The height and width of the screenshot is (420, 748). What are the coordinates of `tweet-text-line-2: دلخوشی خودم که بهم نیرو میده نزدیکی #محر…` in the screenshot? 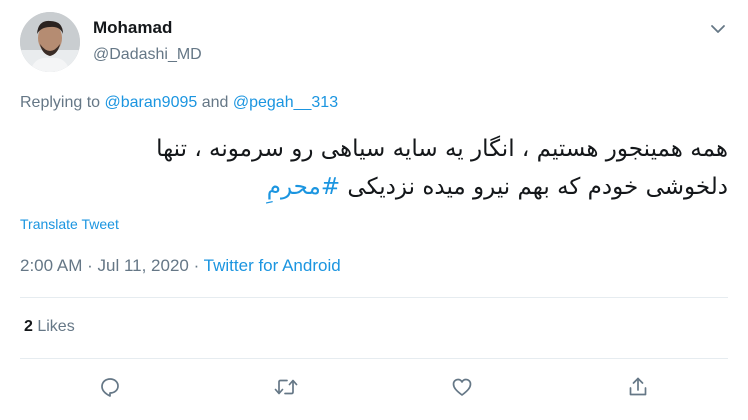 It's located at (374, 187).